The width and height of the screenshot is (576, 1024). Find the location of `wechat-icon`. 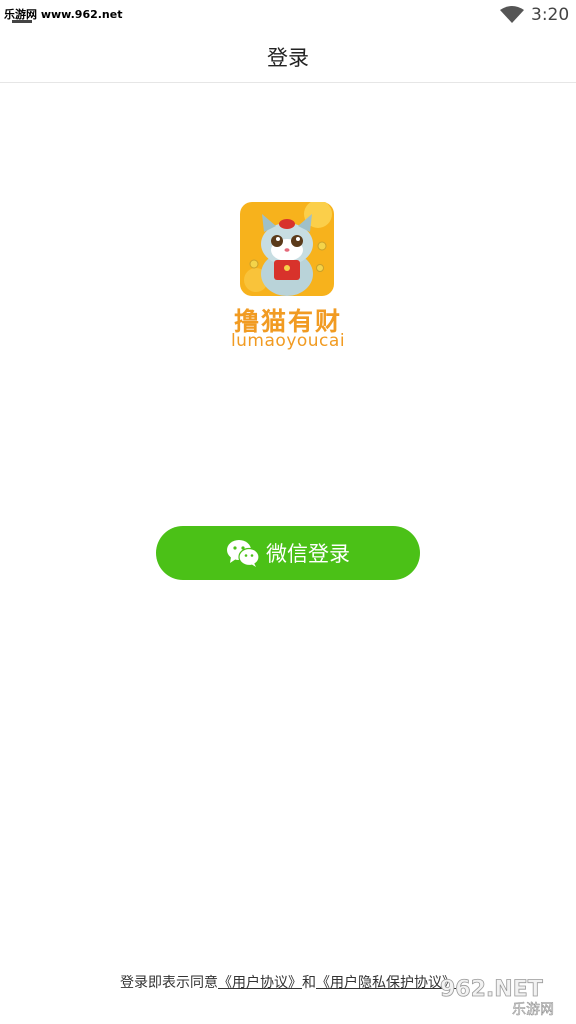

wechat-icon is located at coordinates (243, 553).